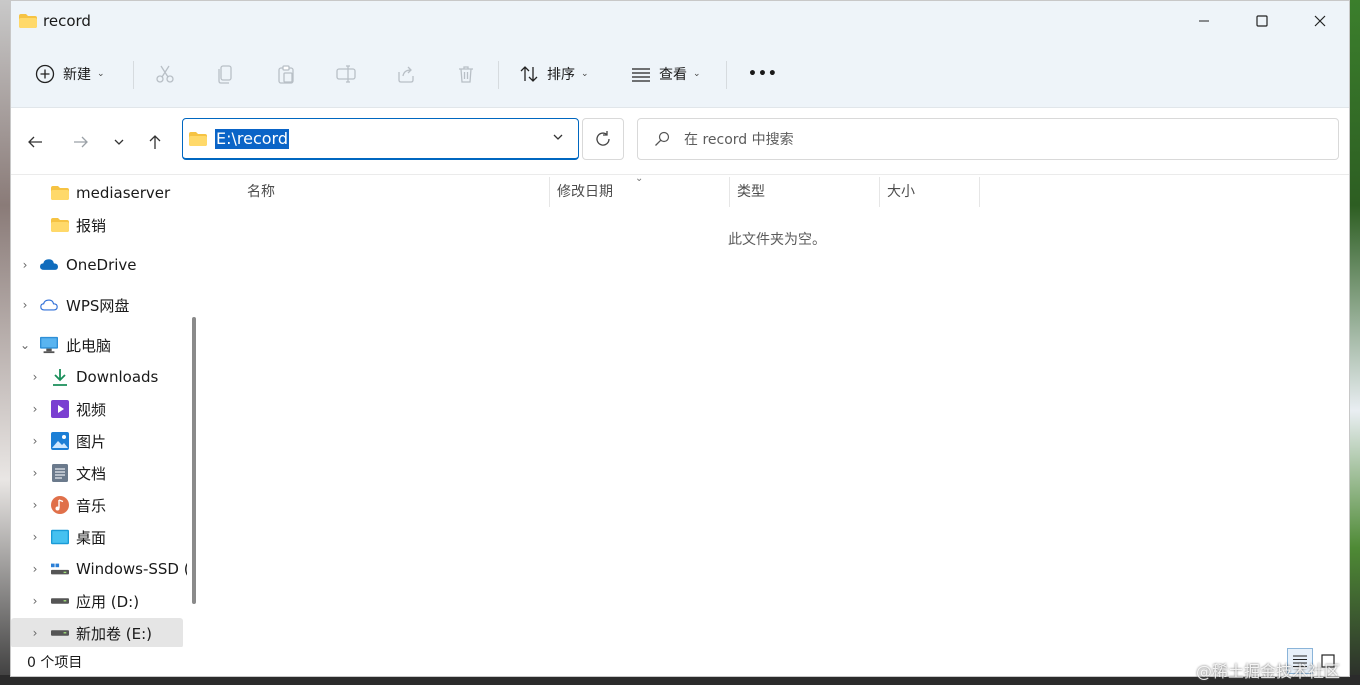 Image resolution: width=1360 pixels, height=685 pixels. Describe the element at coordinates (763, 74) in the screenshot. I see `more-options-button: •••` at that location.